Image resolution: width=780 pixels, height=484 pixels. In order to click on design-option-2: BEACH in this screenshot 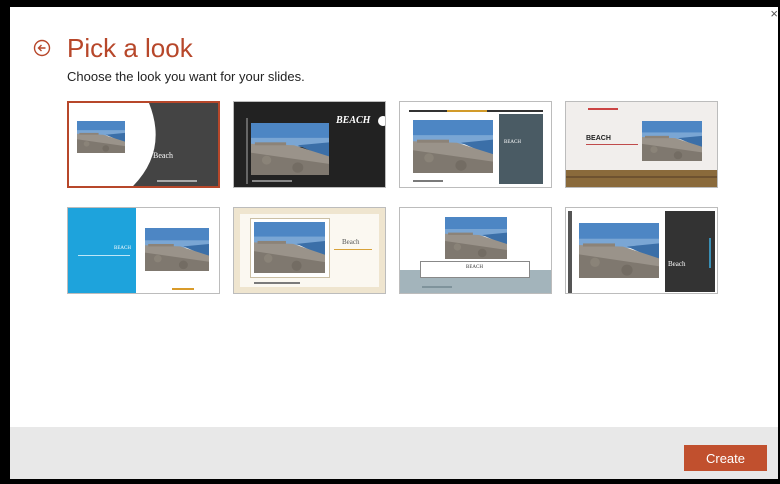, I will do `click(309, 144)`.